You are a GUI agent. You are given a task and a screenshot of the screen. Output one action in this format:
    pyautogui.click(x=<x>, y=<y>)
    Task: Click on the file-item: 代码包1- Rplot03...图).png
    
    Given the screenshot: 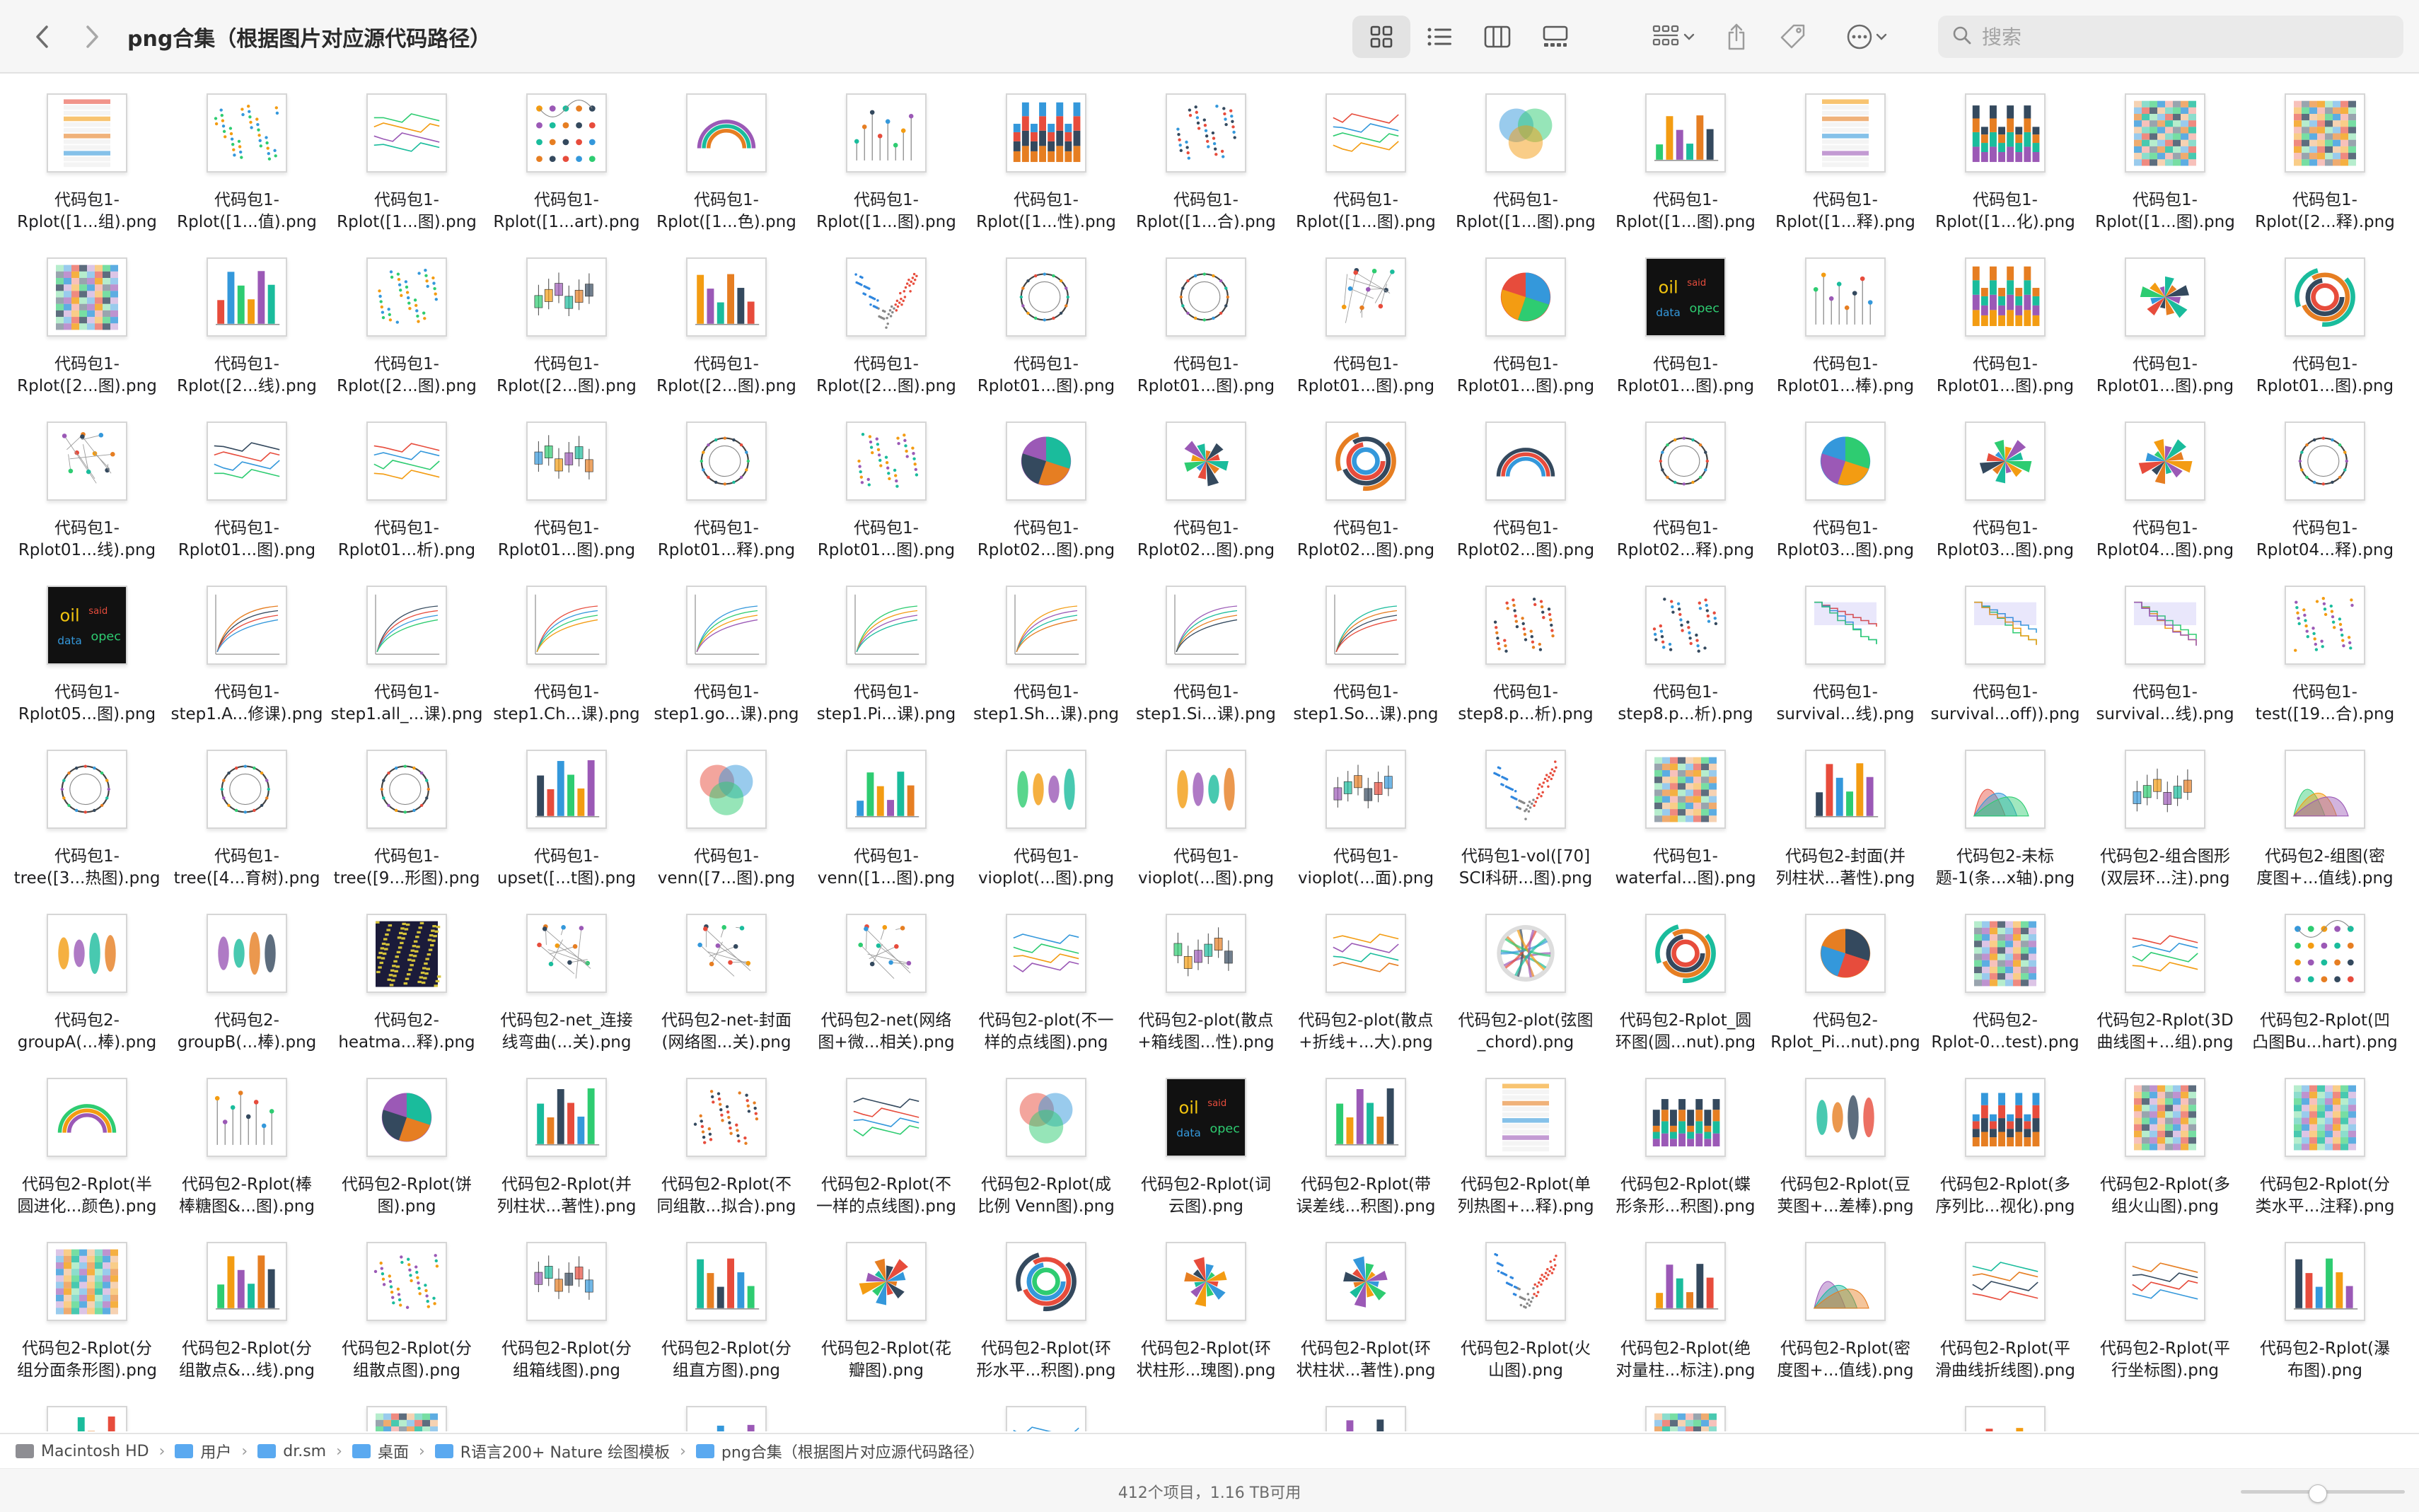 What is the action you would take?
    pyautogui.click(x=2005, y=484)
    